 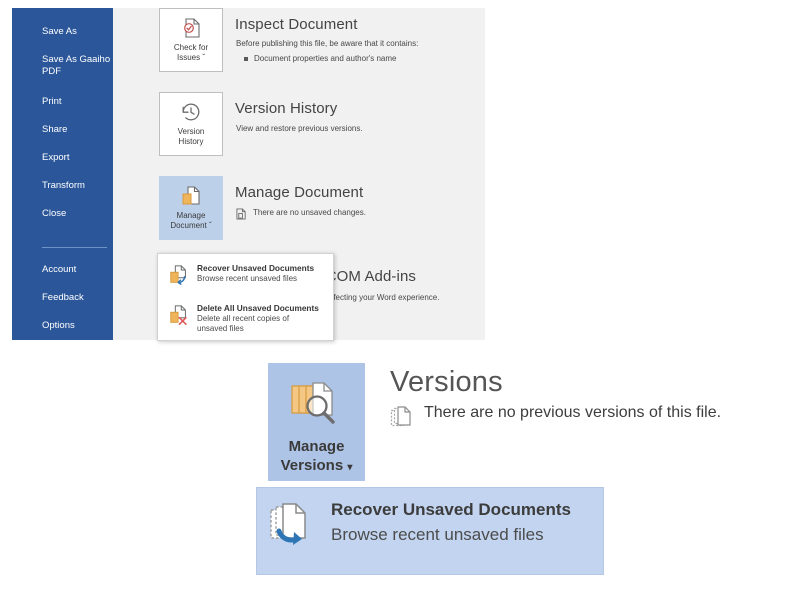 What do you see at coordinates (179, 318) in the screenshot?
I see `delete-document-icon` at bounding box center [179, 318].